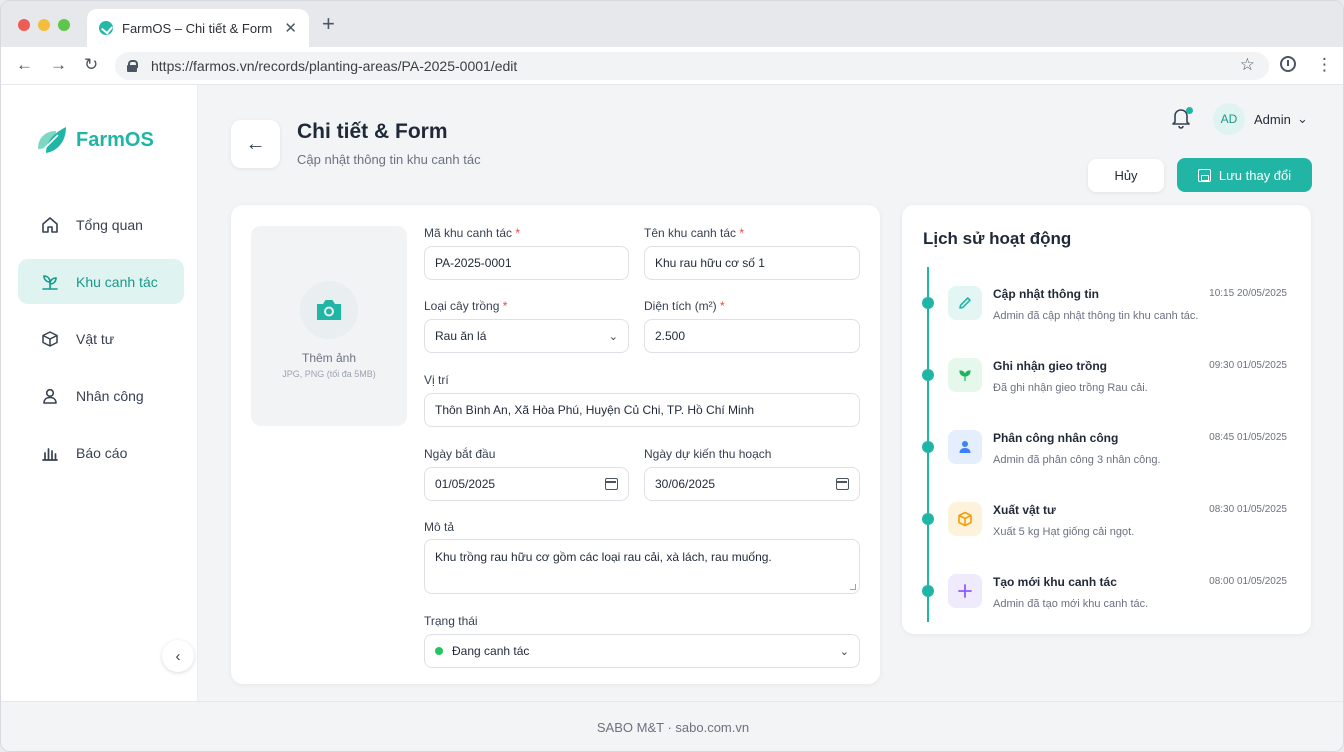 The height and width of the screenshot is (752, 1344). I want to click on status-select: Đang canh tác ⌄, so click(642, 651).